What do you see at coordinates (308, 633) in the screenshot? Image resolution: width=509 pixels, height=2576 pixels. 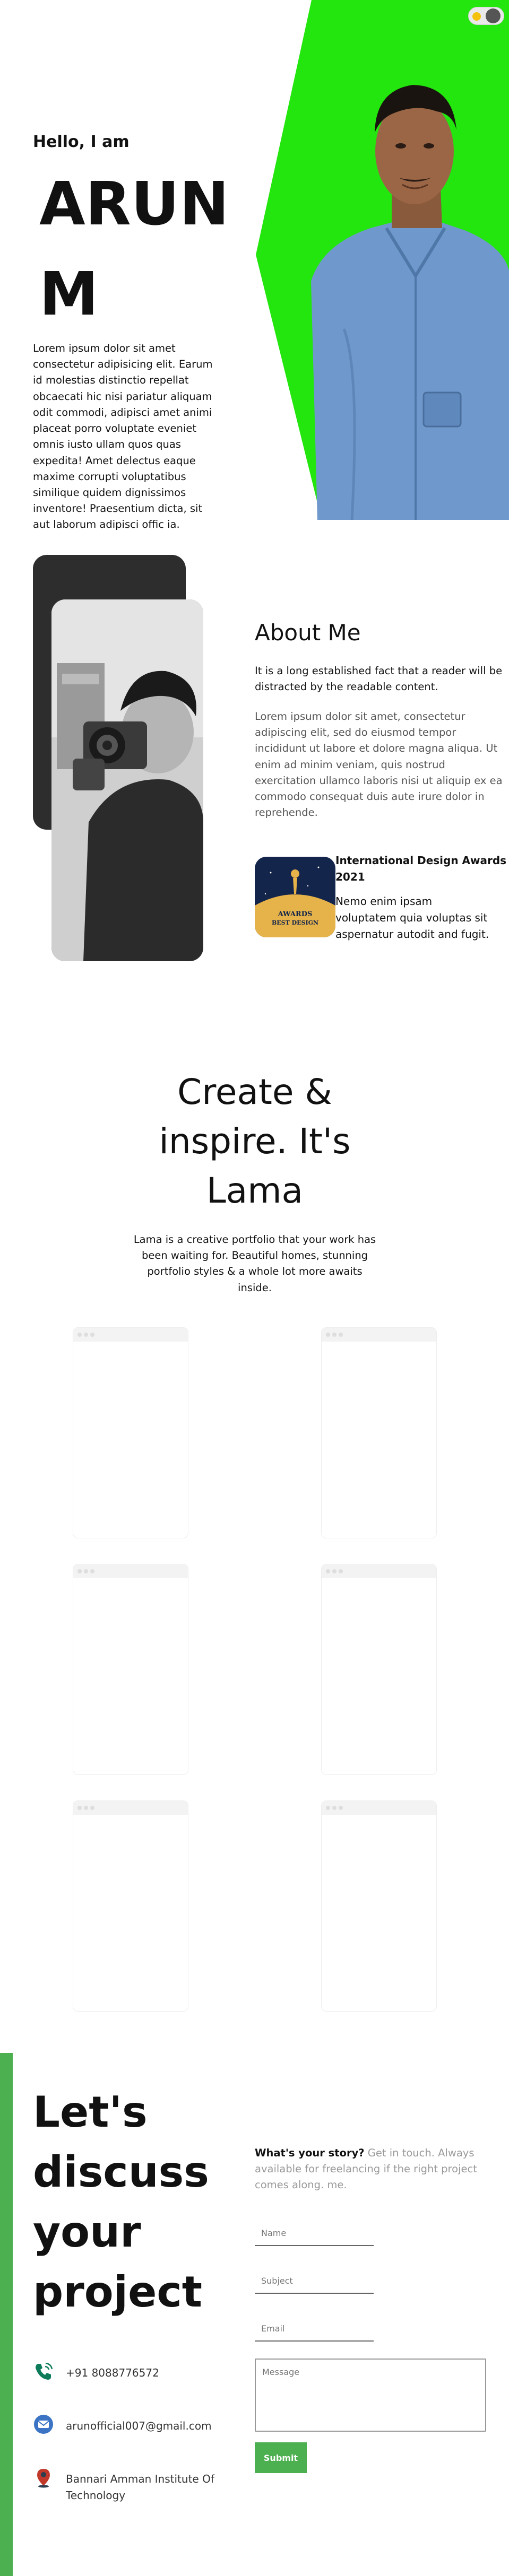 I see `about-title: About Me` at bounding box center [308, 633].